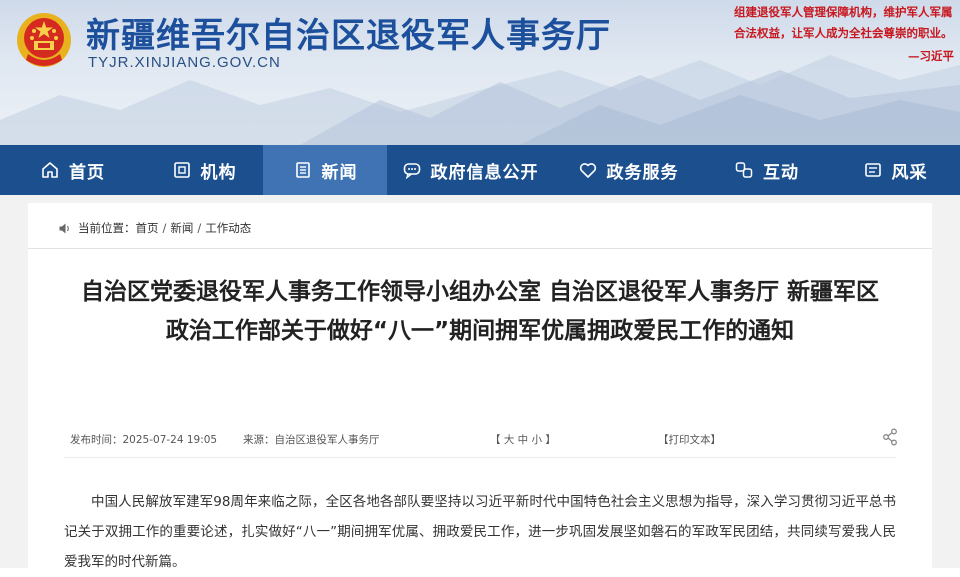 The image size is (960, 577). I want to click on interaction-icon, so click(744, 170).